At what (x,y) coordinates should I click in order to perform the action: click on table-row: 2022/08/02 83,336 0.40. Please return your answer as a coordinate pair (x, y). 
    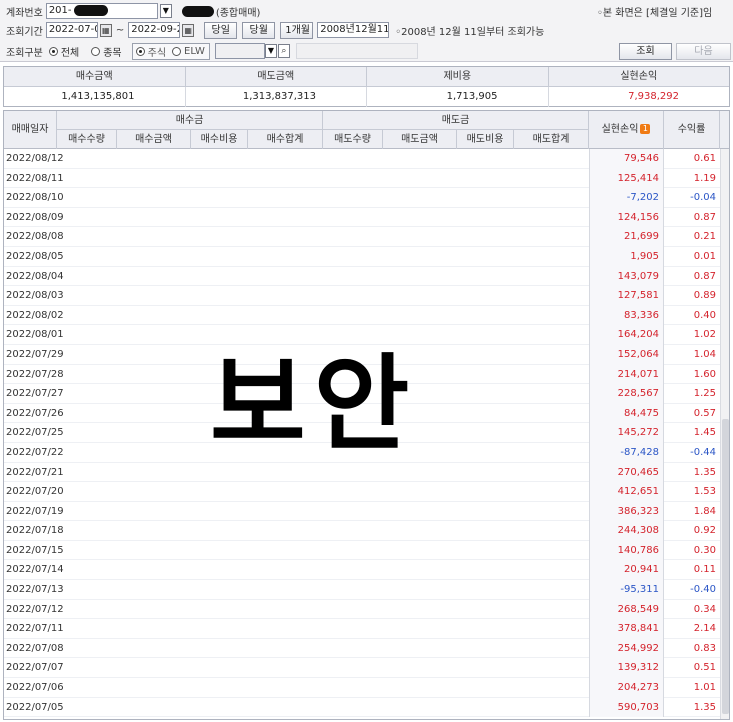
    Looking at the image, I should click on (366, 315).